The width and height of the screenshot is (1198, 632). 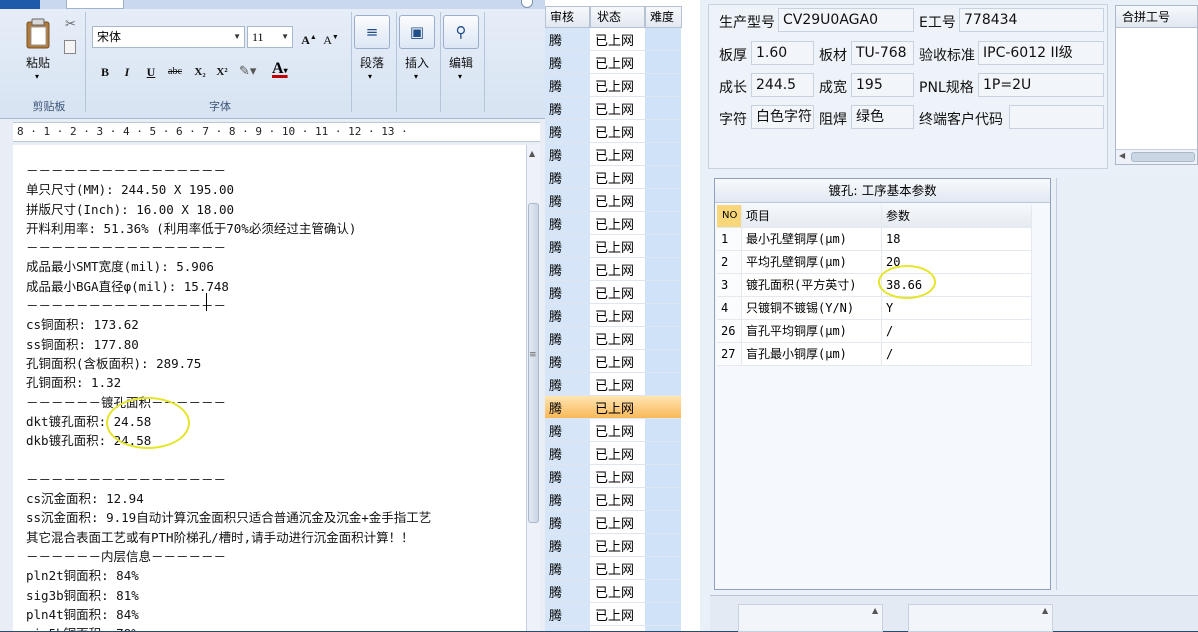 I want to click on document-line: pln4t铜面积: 84%, so click(x=228, y=614).